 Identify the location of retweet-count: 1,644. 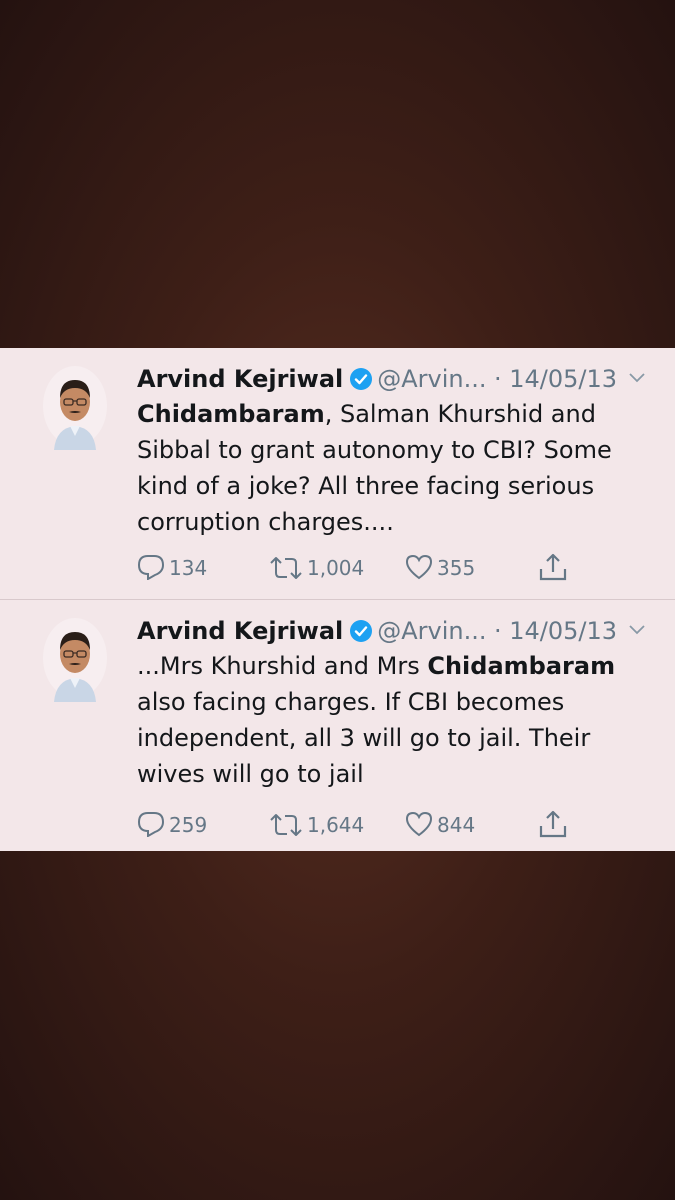
(336, 825).